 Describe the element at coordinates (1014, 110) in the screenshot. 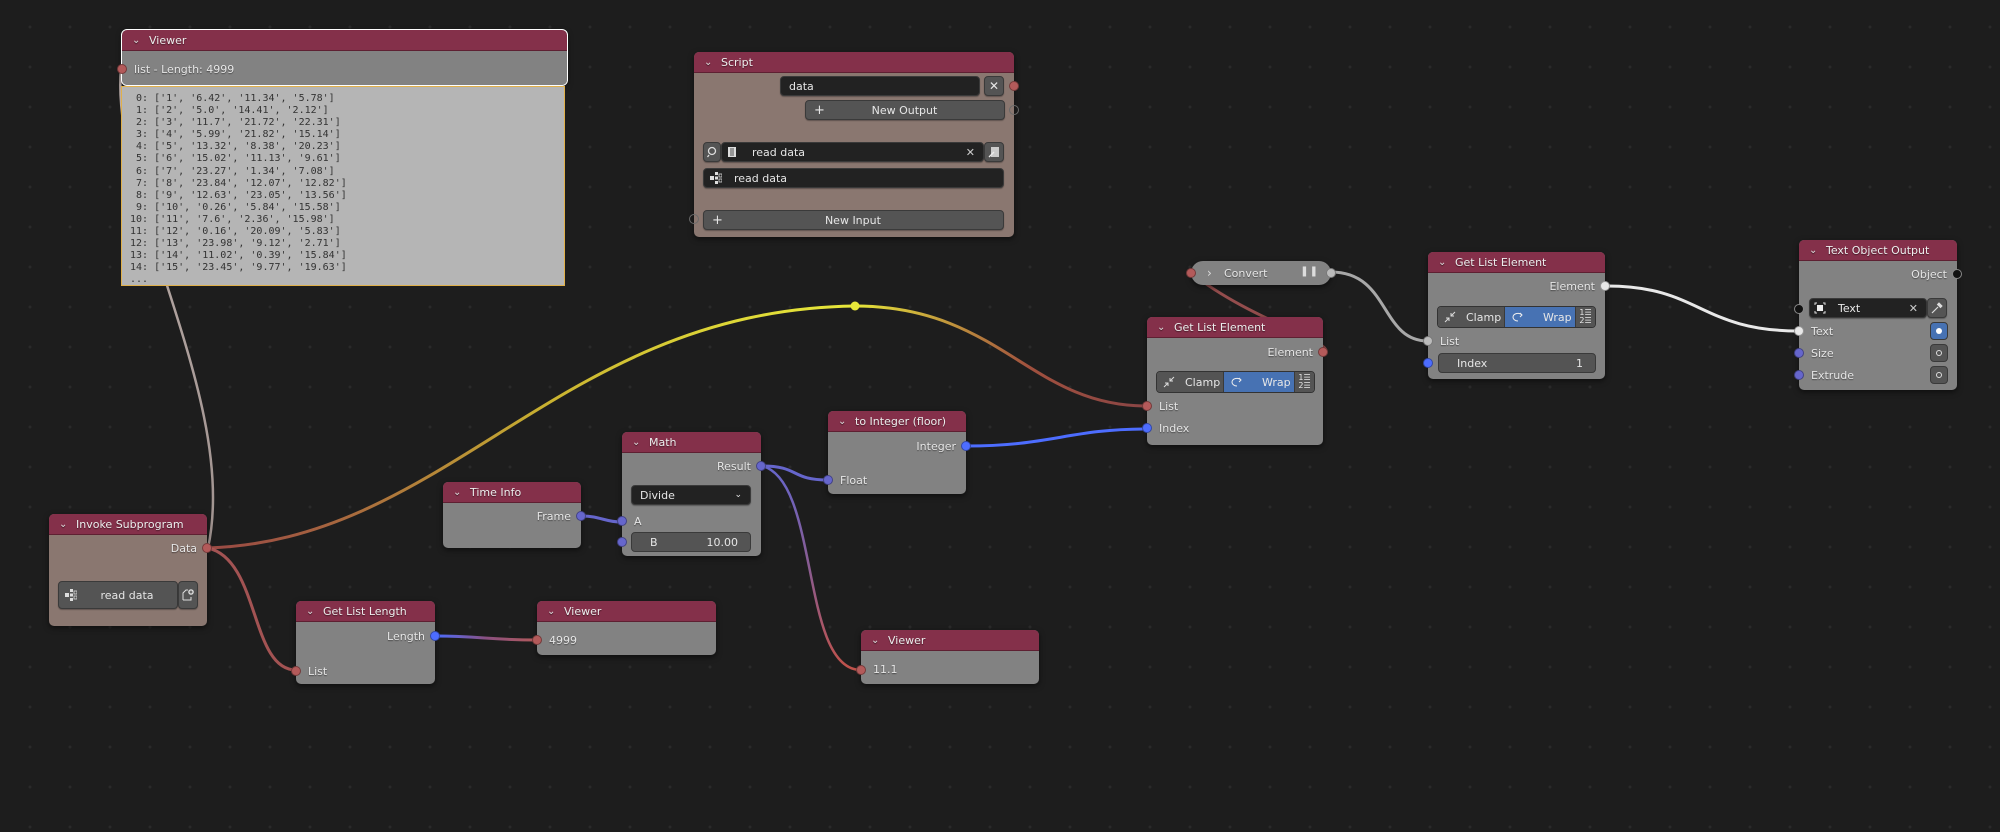

I see `output-socket-new` at that location.